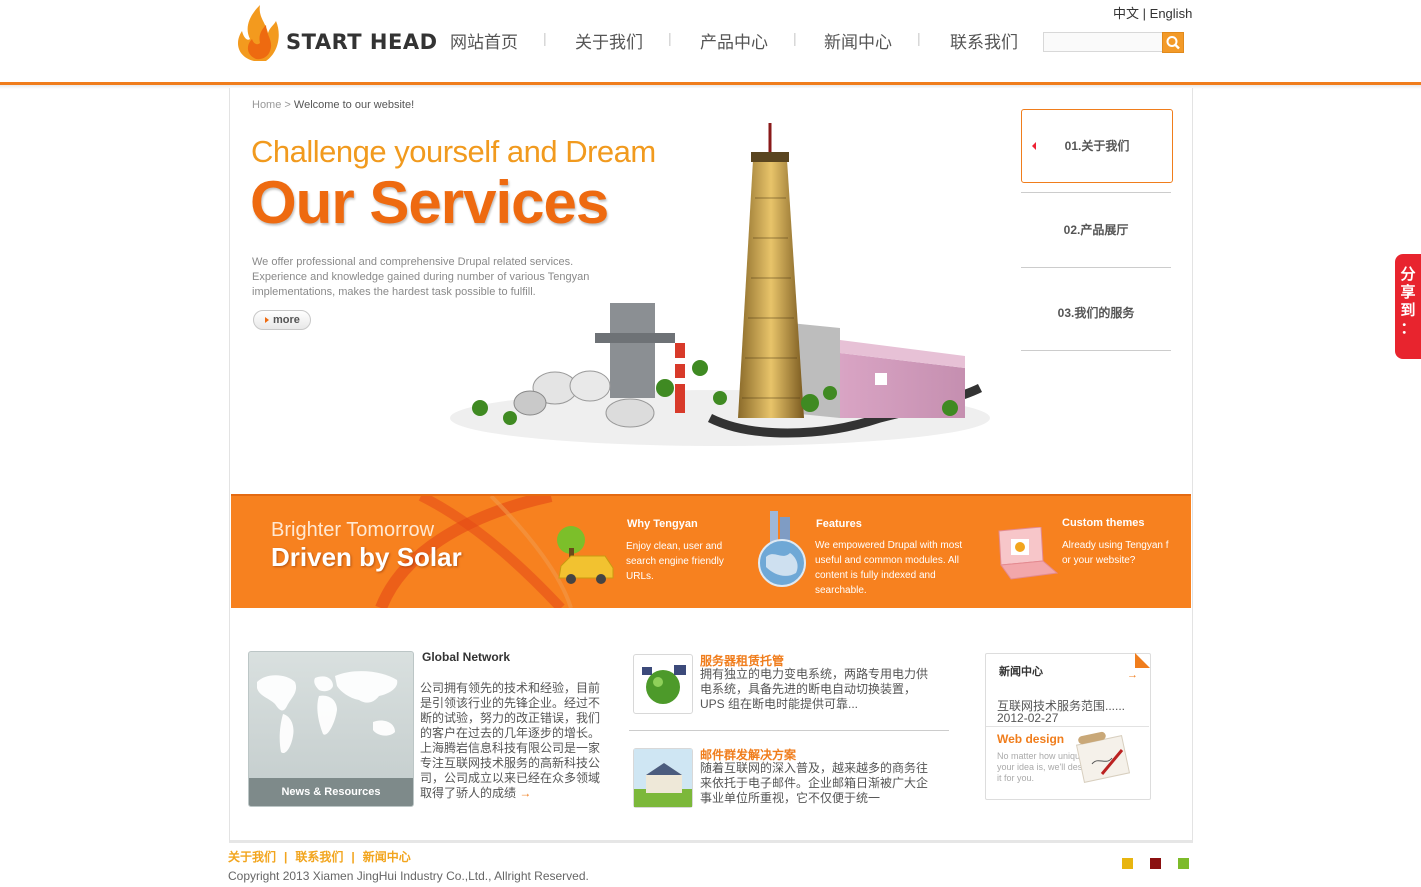 This screenshot has height=887, width=1421. Describe the element at coordinates (362, 42) in the screenshot. I see `logo-text: START HEAD` at that location.